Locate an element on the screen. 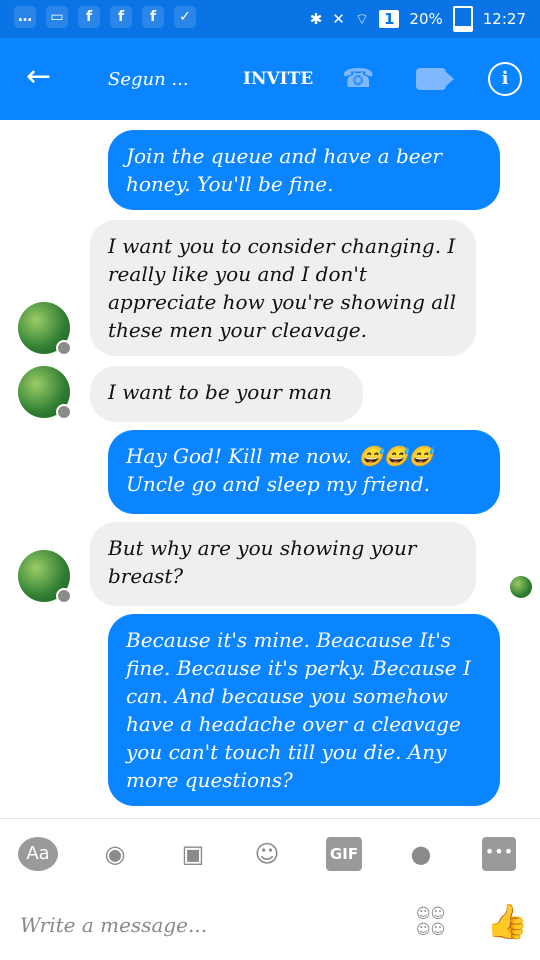  check-icon: ✓ is located at coordinates (185, 17).